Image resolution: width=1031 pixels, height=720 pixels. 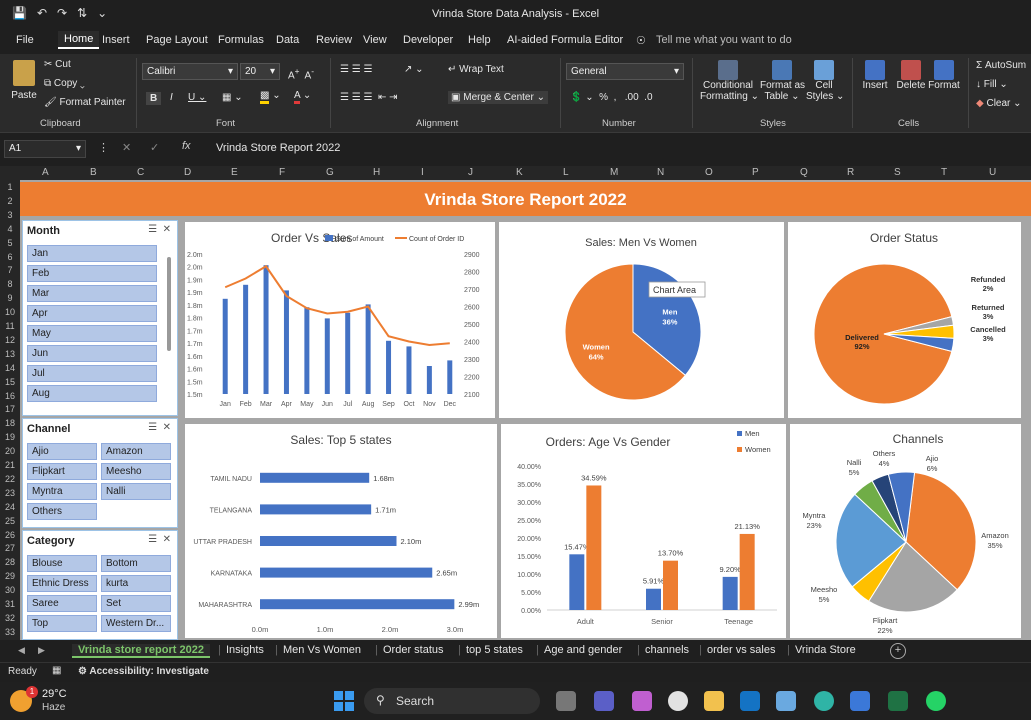 I want to click on report-banner: Vrinda Store Report 2022, so click(x=525, y=199).